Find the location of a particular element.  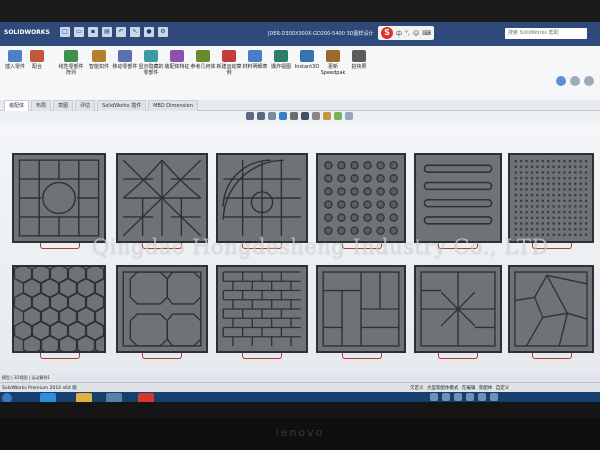

windows-taskbar is located at coordinates (300, 397).